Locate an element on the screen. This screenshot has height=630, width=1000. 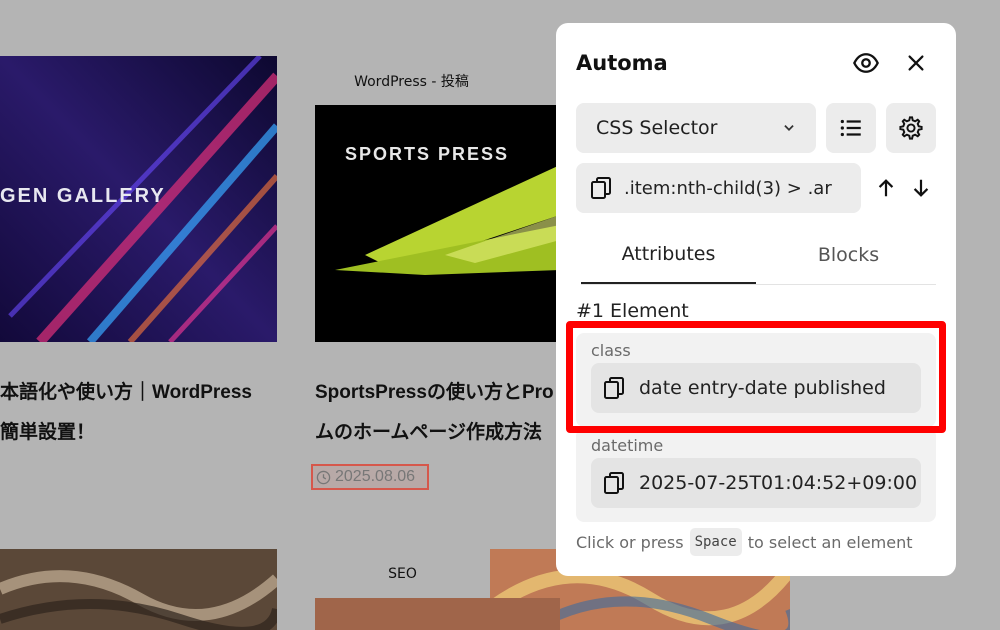
close-icon is located at coordinates (916, 63).